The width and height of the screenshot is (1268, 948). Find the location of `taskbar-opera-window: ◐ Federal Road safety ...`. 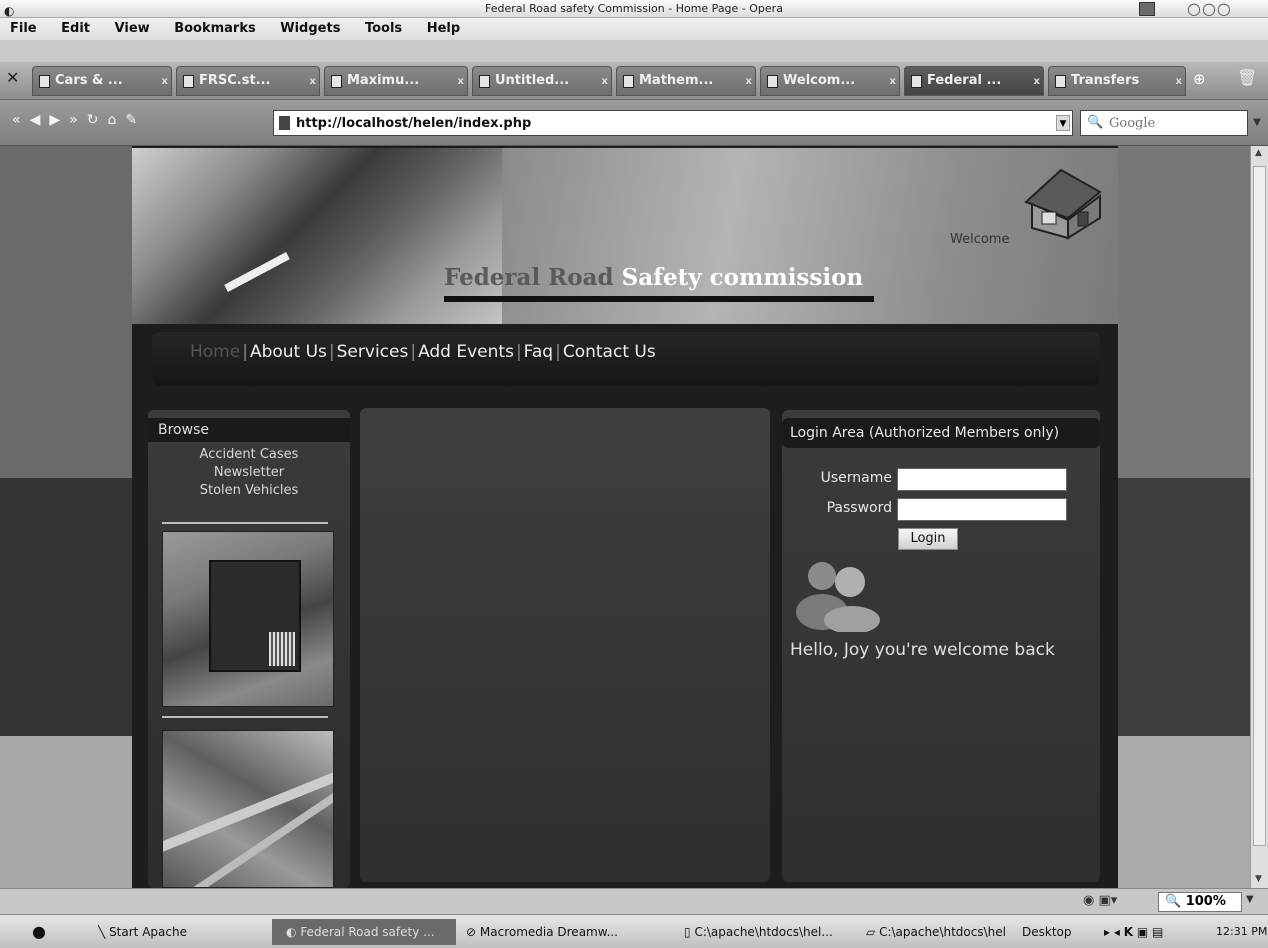

taskbar-opera-window: ◐ Federal Road safety ... is located at coordinates (364, 932).